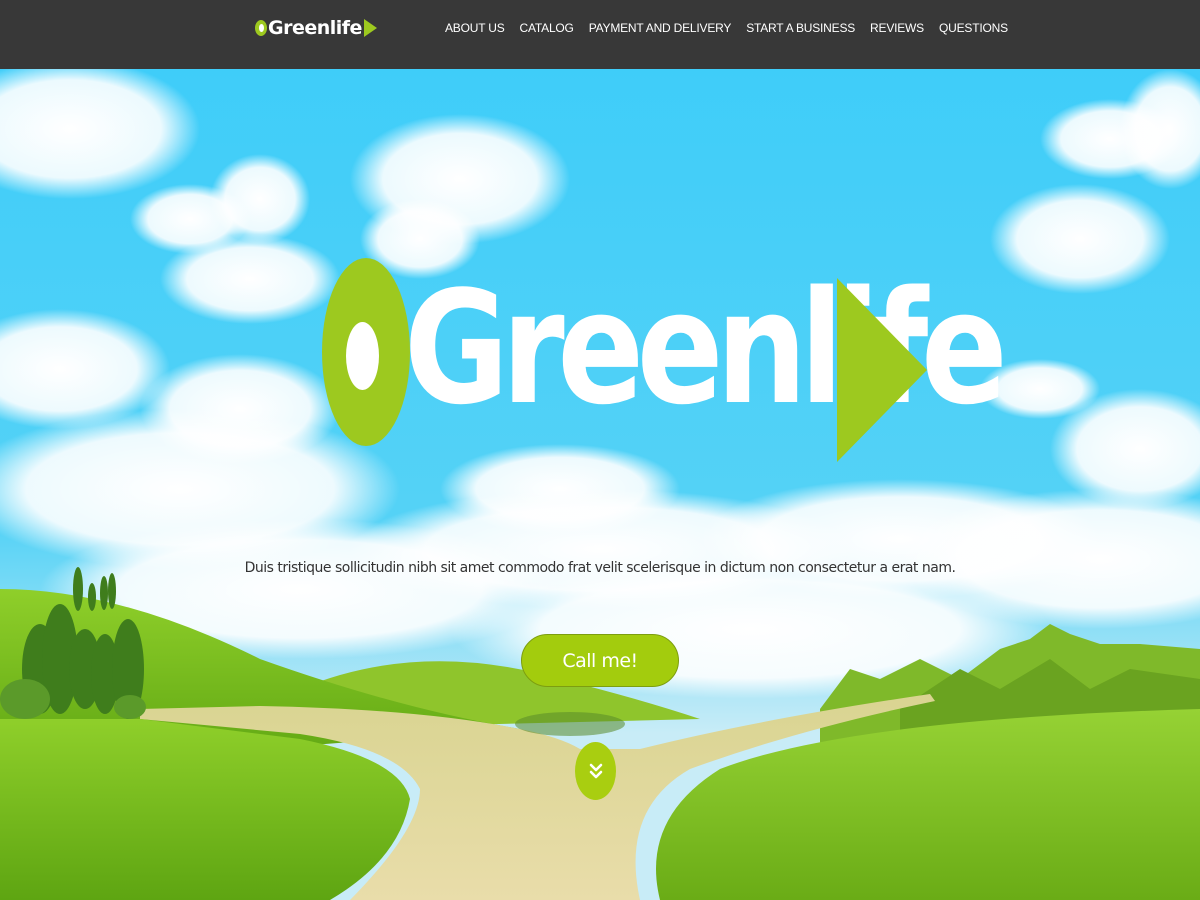  Describe the element at coordinates (882, 370) in the screenshot. I see `hero-logo-arrow-icon` at that location.